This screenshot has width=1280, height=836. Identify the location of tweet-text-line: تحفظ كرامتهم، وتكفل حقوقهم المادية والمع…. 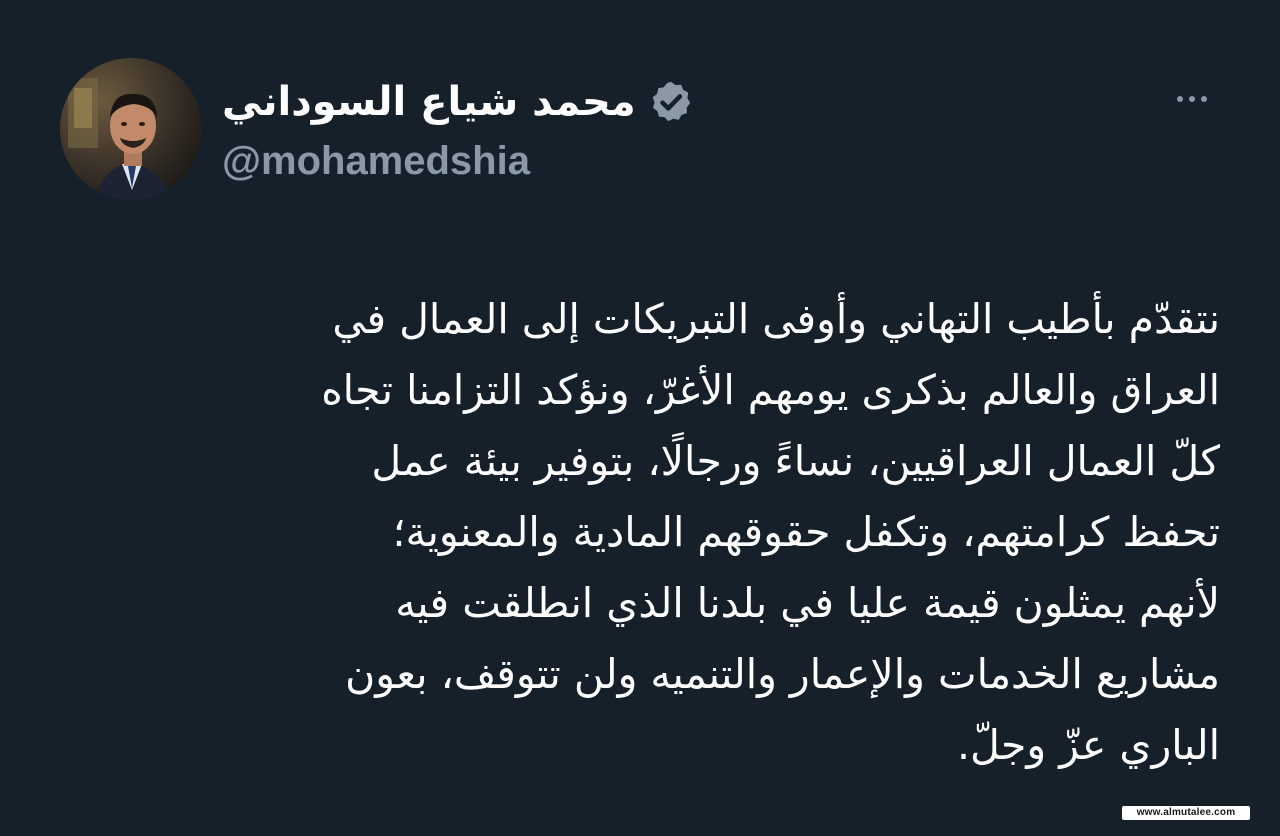
(806, 532).